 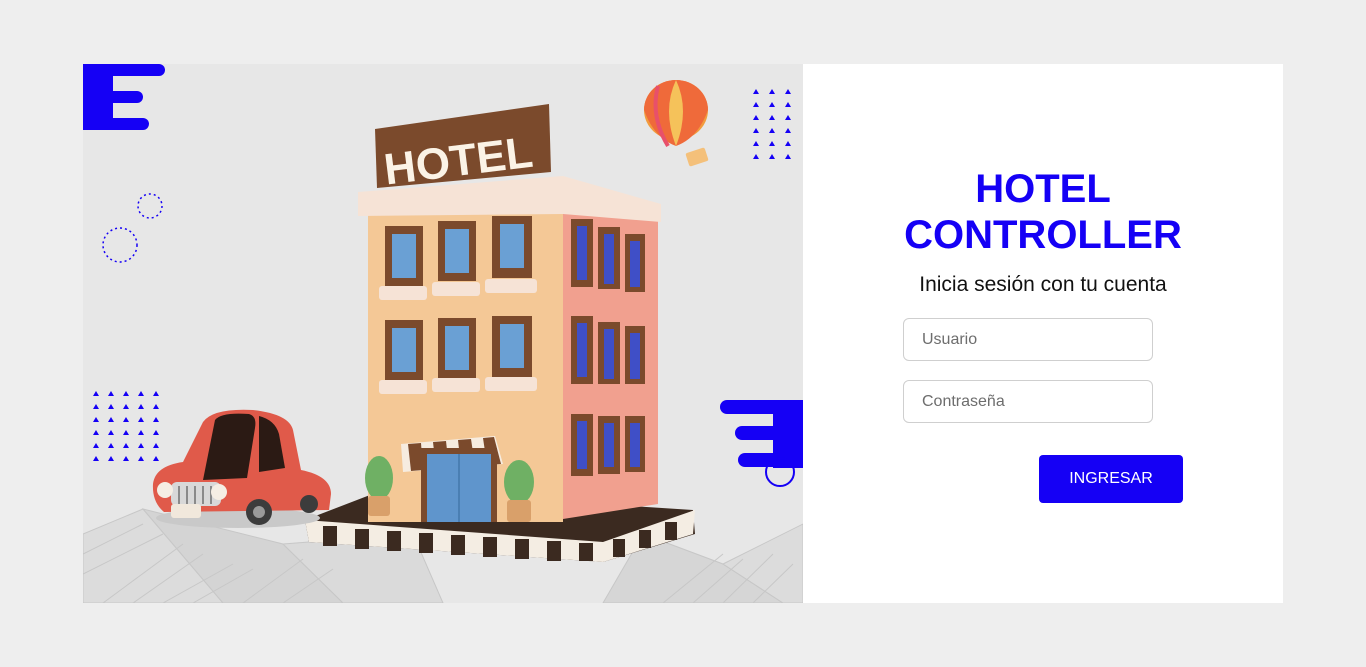 What do you see at coordinates (1111, 479) in the screenshot?
I see `login-submit-button: INGRESAR` at bounding box center [1111, 479].